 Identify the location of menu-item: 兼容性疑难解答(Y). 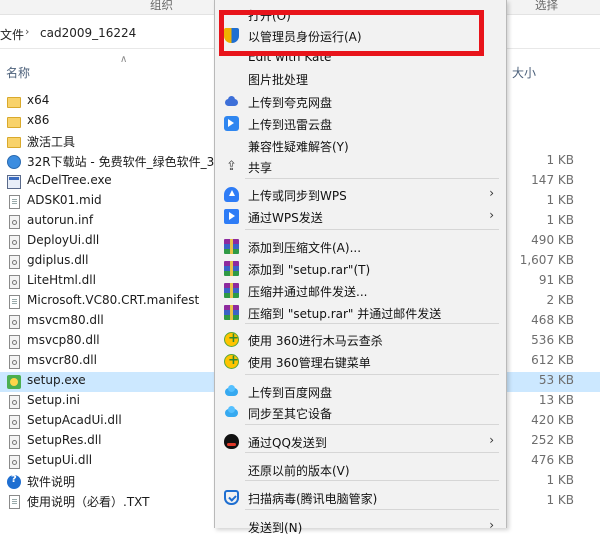
(360, 145).